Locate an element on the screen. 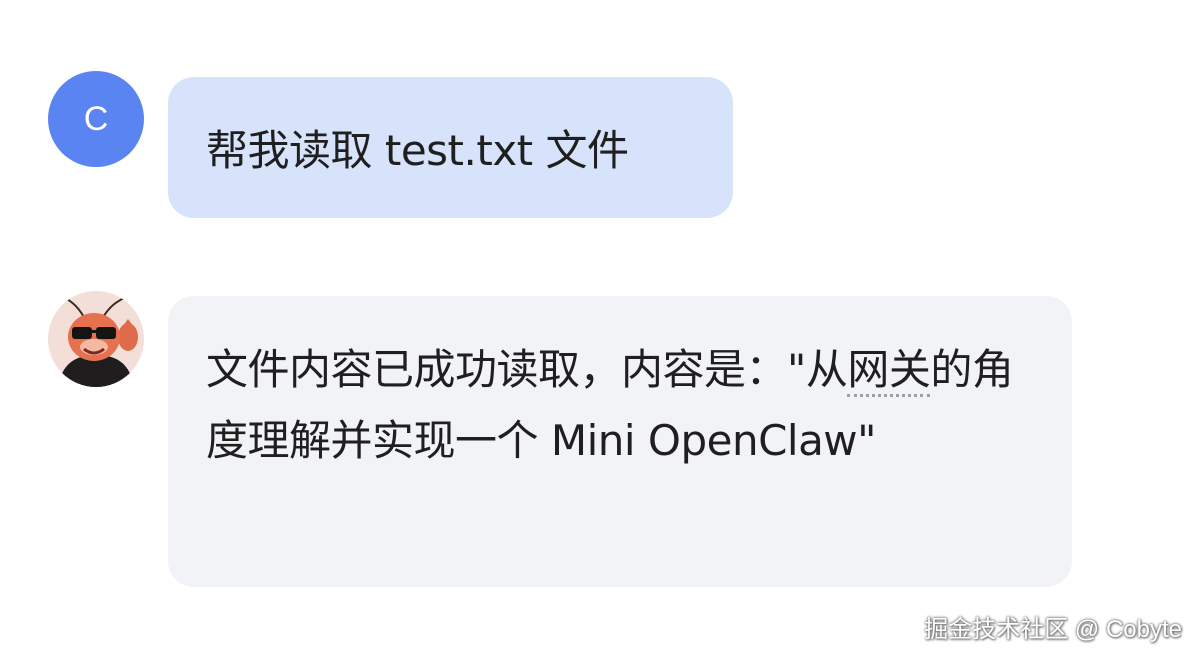  user-avatar: C is located at coordinates (96, 119).